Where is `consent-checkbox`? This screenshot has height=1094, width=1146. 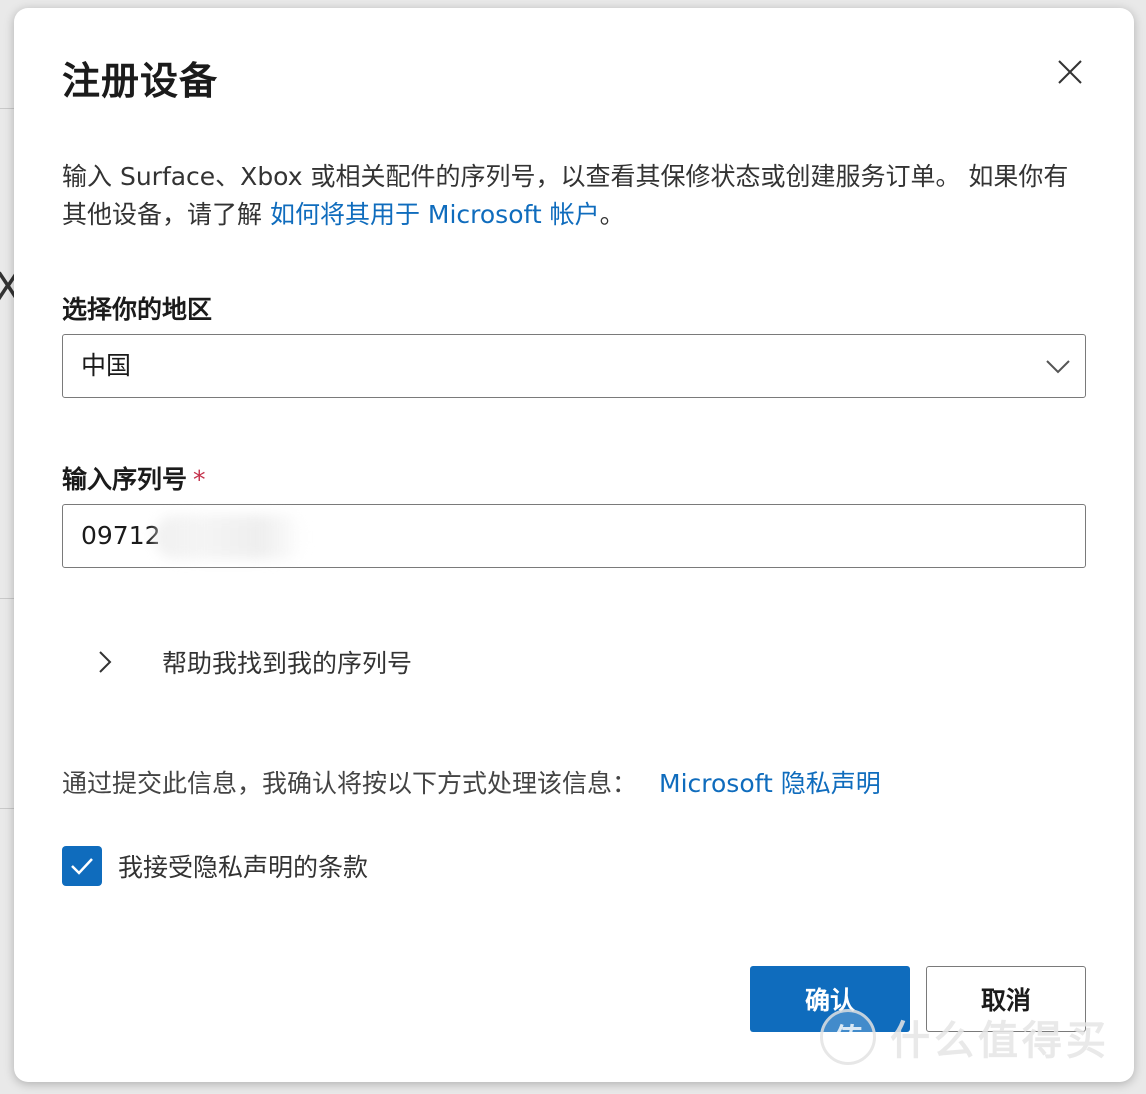 consent-checkbox is located at coordinates (82, 866).